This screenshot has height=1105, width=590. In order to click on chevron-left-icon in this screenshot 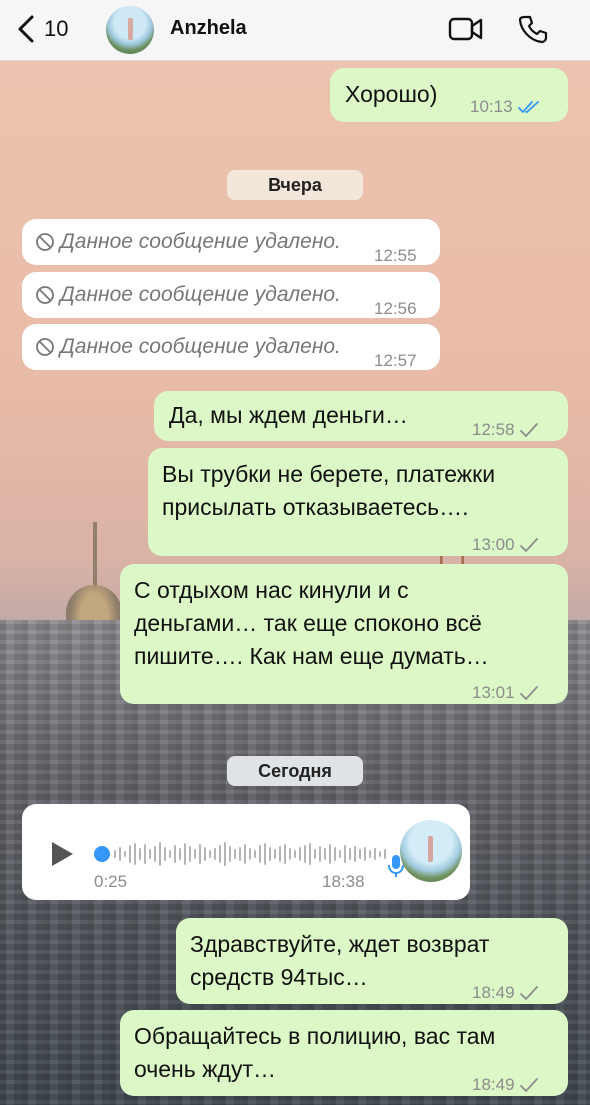, I will do `click(26, 29)`.